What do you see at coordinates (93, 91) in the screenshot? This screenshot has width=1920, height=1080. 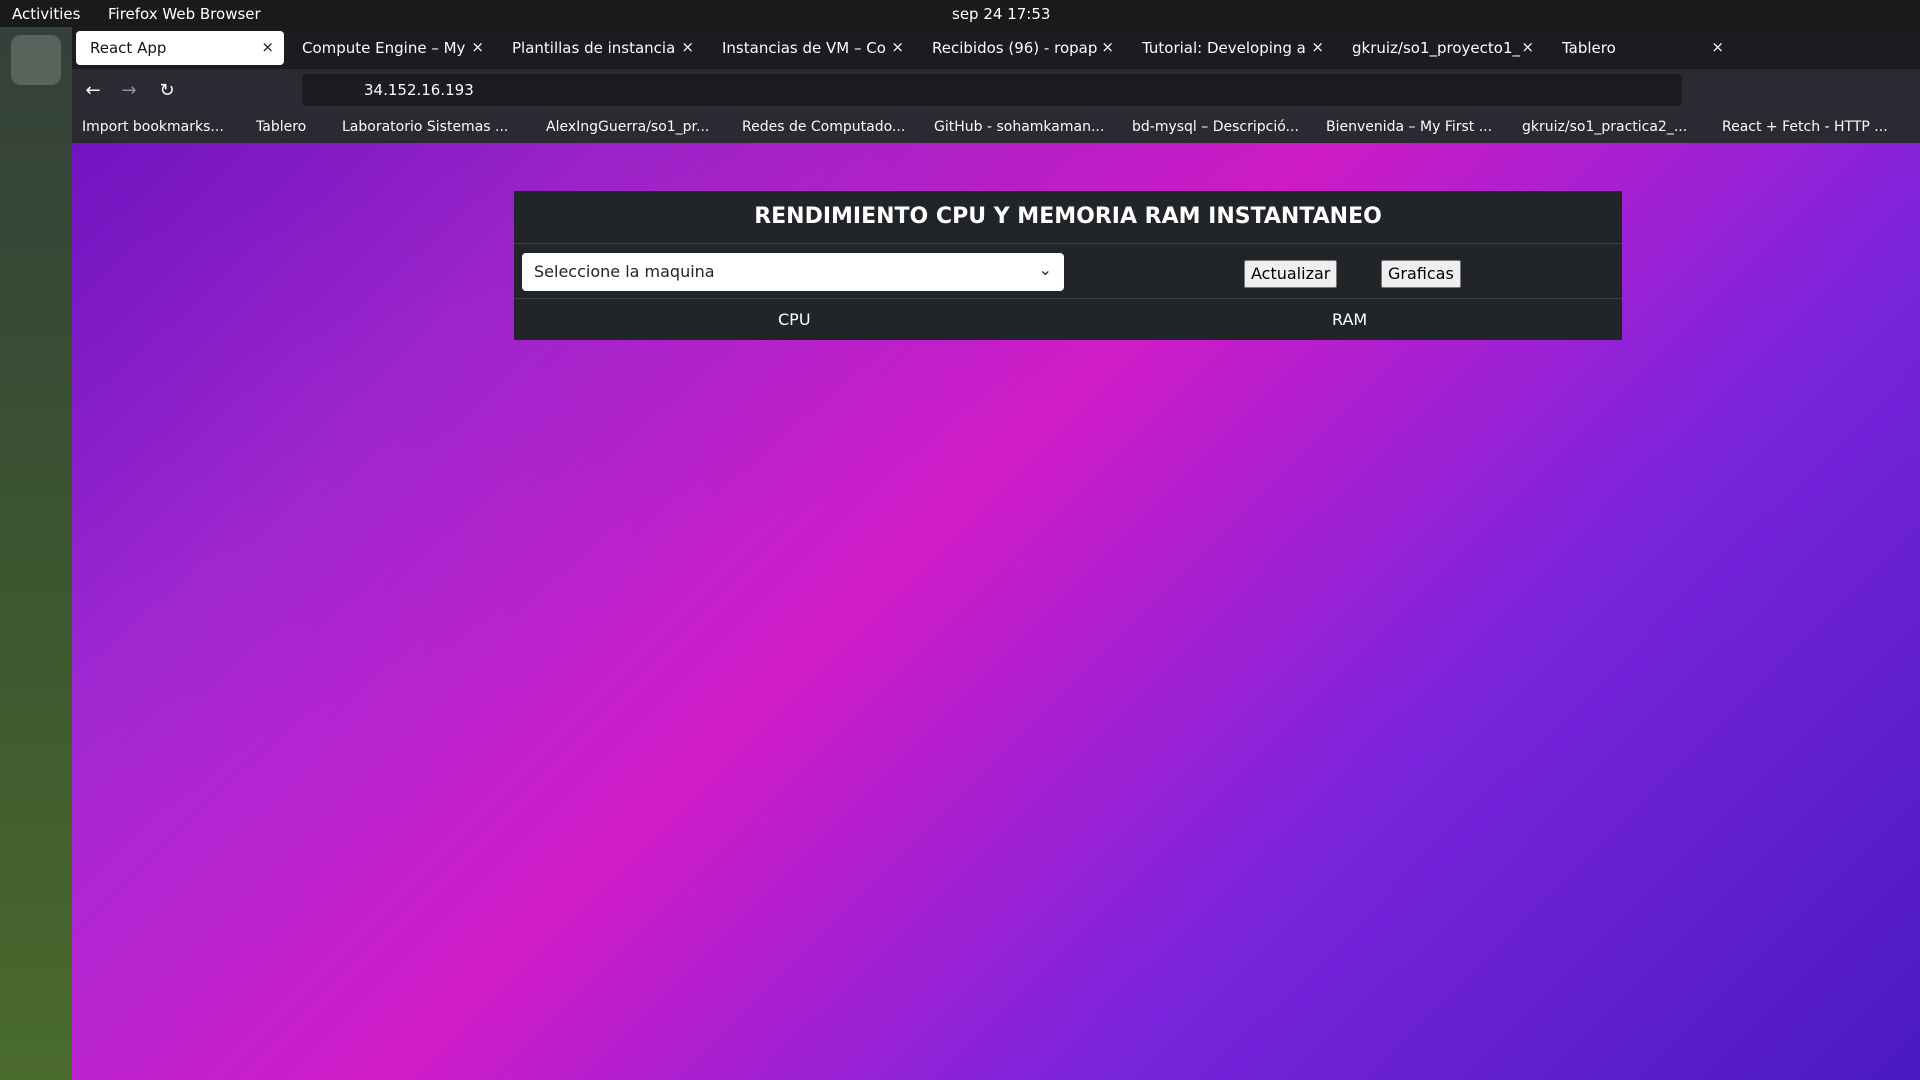 I see `back-icon: ←` at bounding box center [93, 91].